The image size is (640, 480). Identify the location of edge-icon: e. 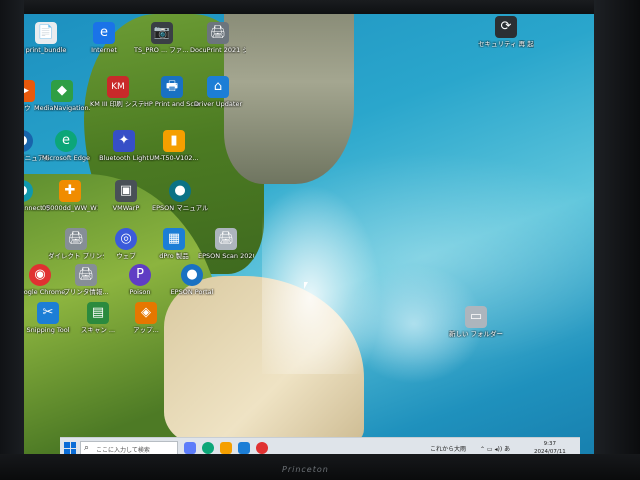
(66, 141).